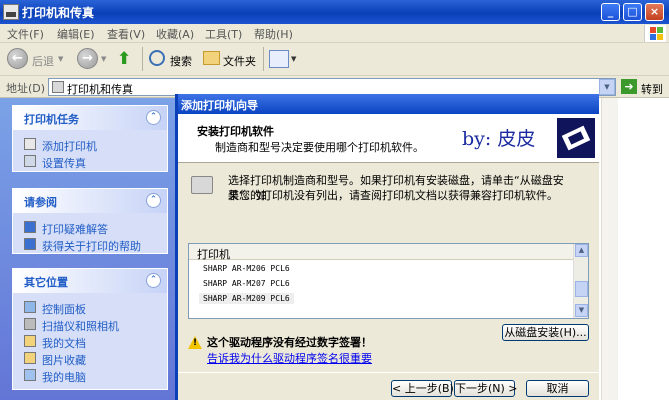 The height and width of the screenshot is (400, 669). What do you see at coordinates (126, 34) in the screenshot?
I see `menu-view: 查看(V)` at bounding box center [126, 34].